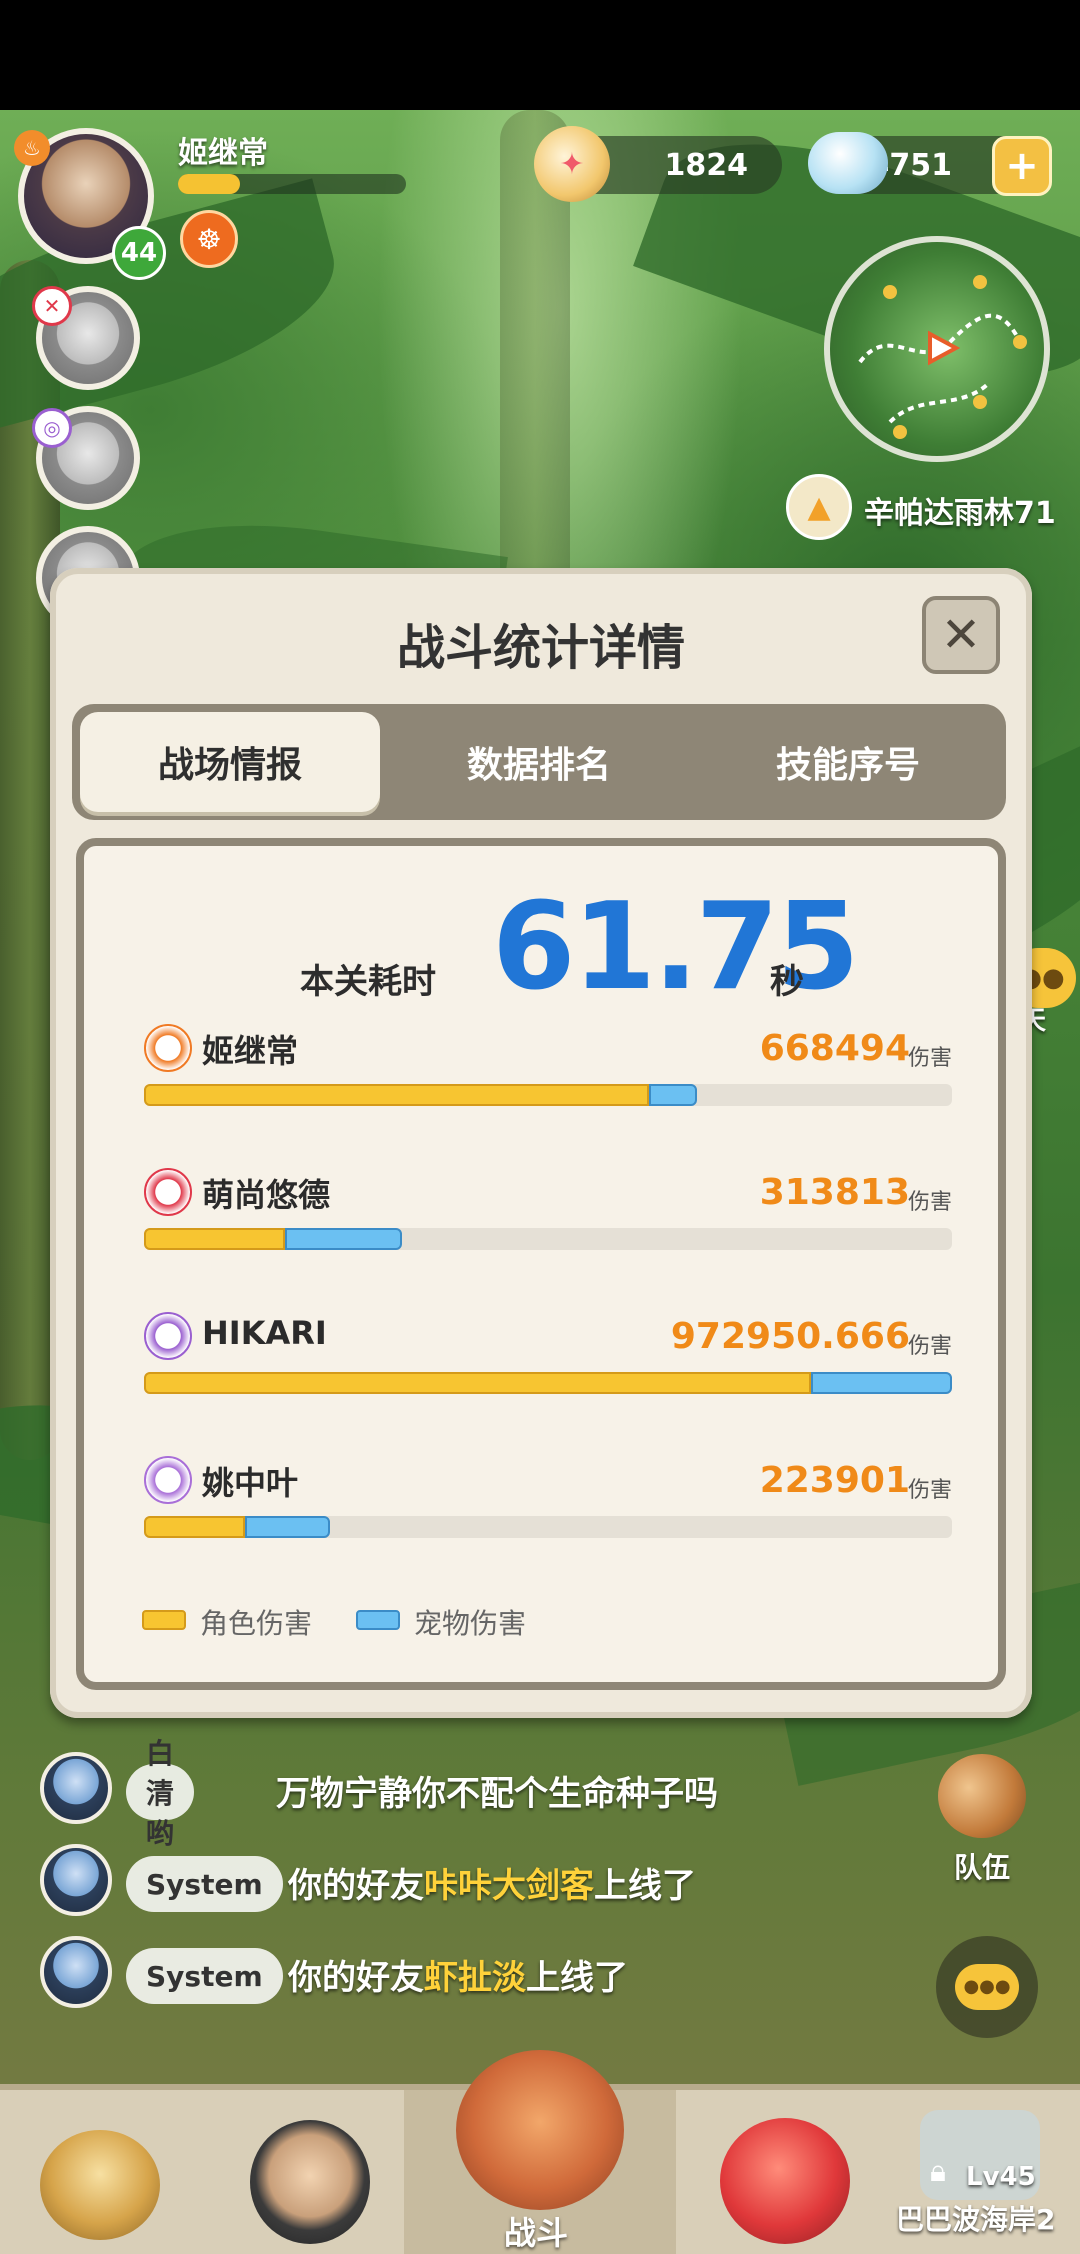  I want to click on damage-row: 姬继常 668494 伤害, so click(548, 1084).